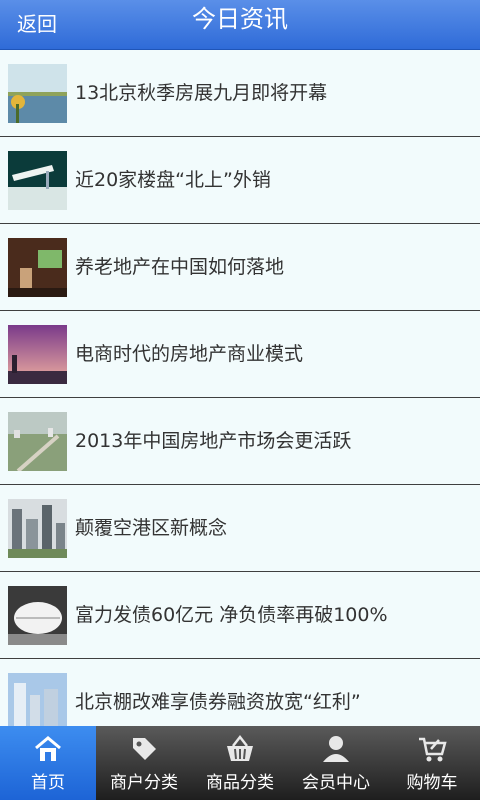 This screenshot has height=800, width=480. Describe the element at coordinates (173, 180) in the screenshot. I see `news-title: 近20家楼盘“北上”外销` at that location.